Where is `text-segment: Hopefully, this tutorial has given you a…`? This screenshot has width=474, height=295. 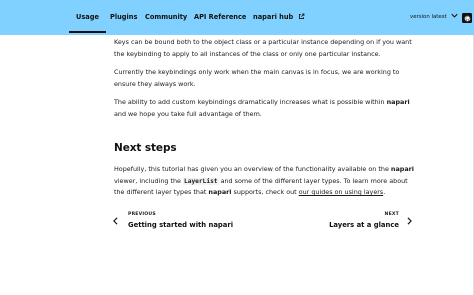 text-segment: Hopefully, this tutorial has given you a… is located at coordinates (252, 169).